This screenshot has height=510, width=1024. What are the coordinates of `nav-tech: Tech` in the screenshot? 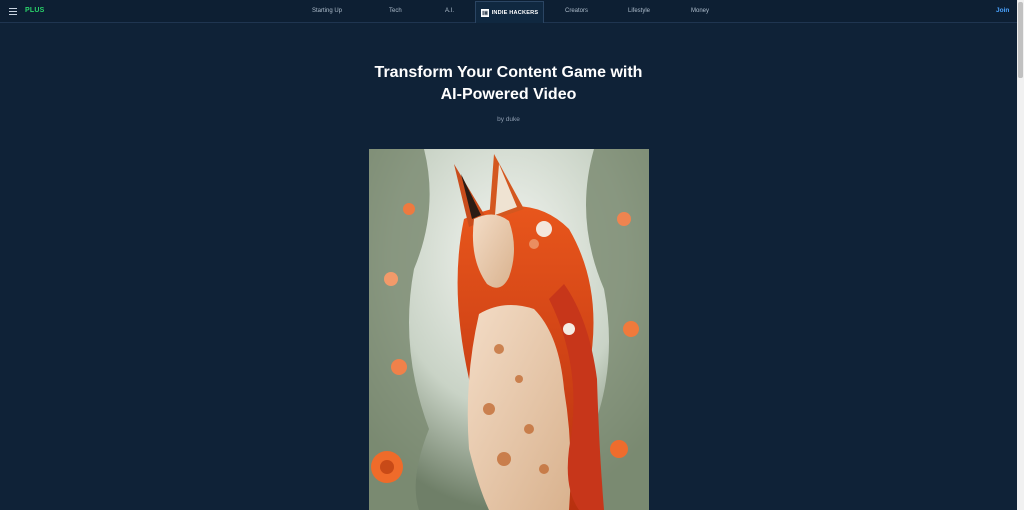 It's located at (395, 11).